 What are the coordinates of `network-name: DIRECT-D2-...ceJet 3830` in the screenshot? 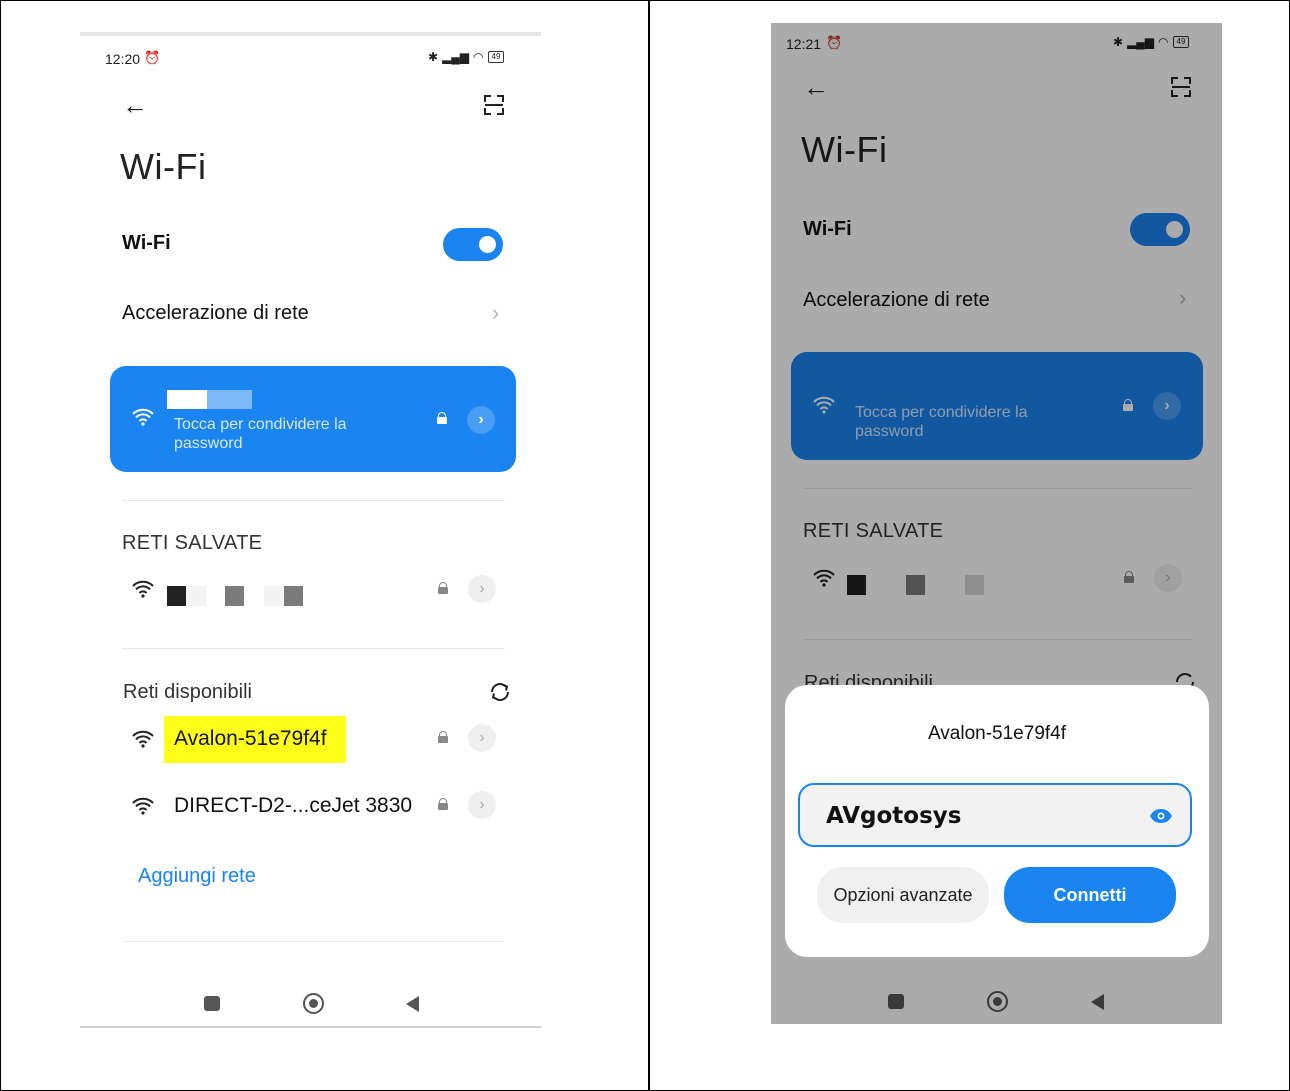 It's located at (293, 805).